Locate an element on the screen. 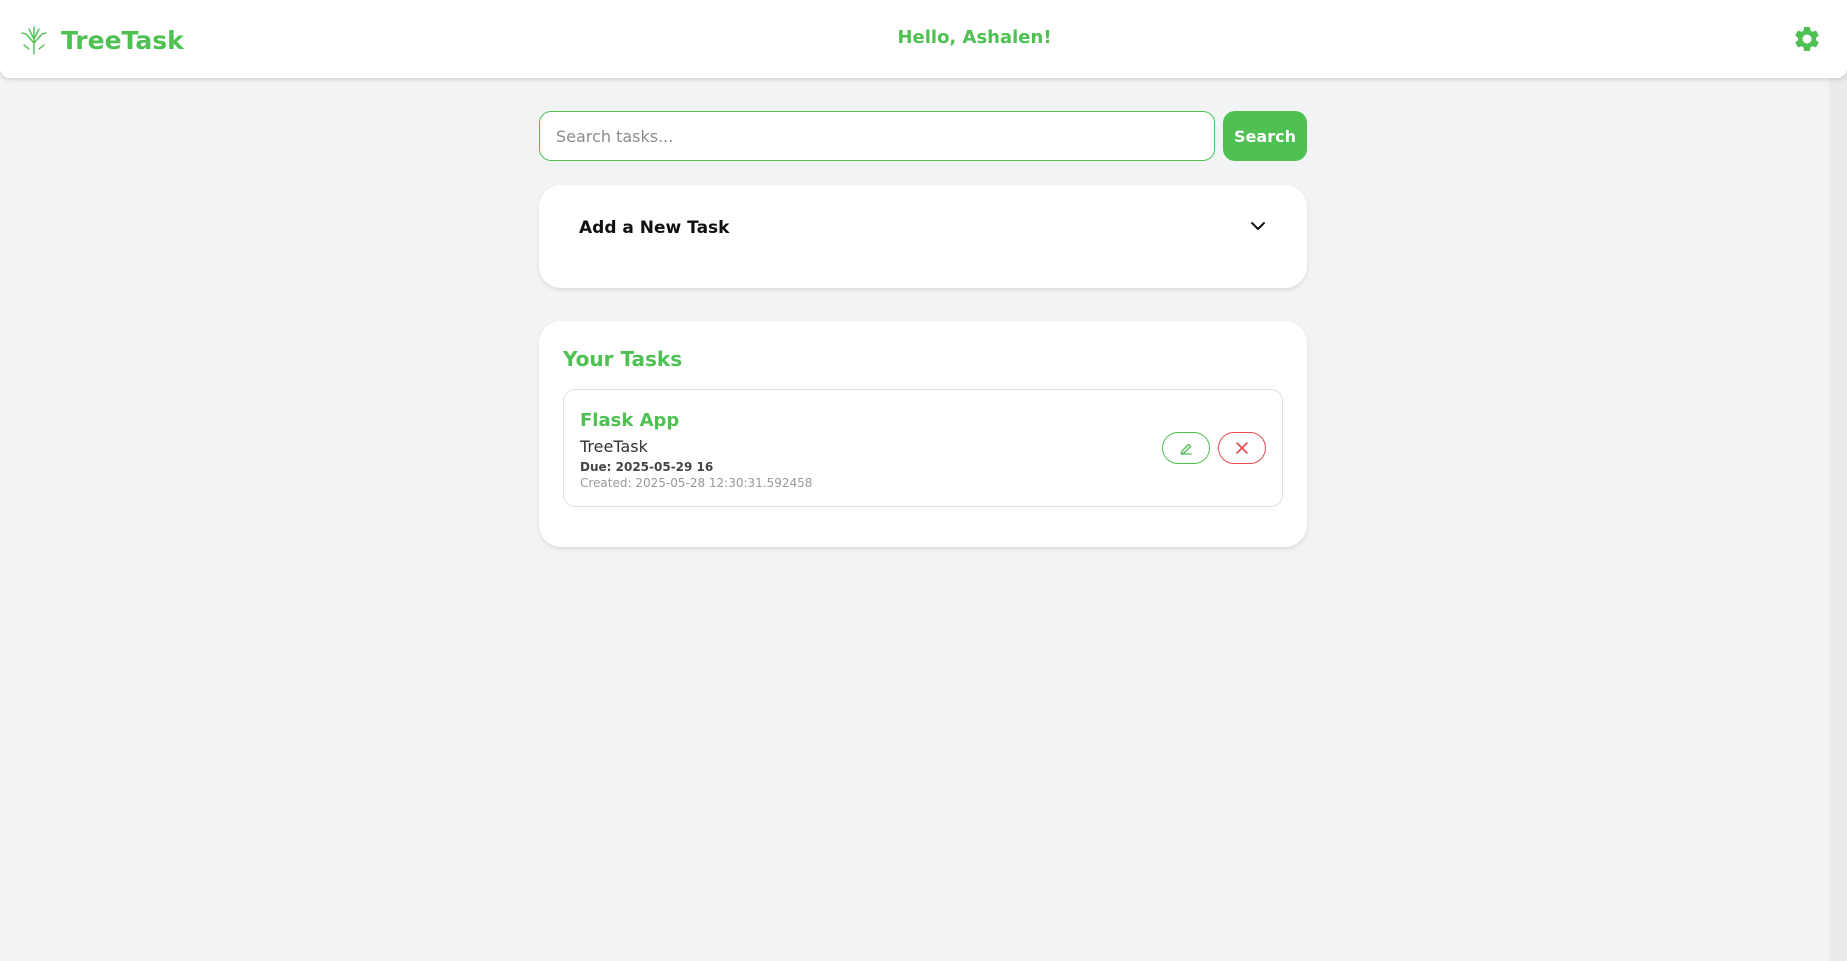 The height and width of the screenshot is (961, 1847). page-scrollbar is located at coordinates (1838, 480).